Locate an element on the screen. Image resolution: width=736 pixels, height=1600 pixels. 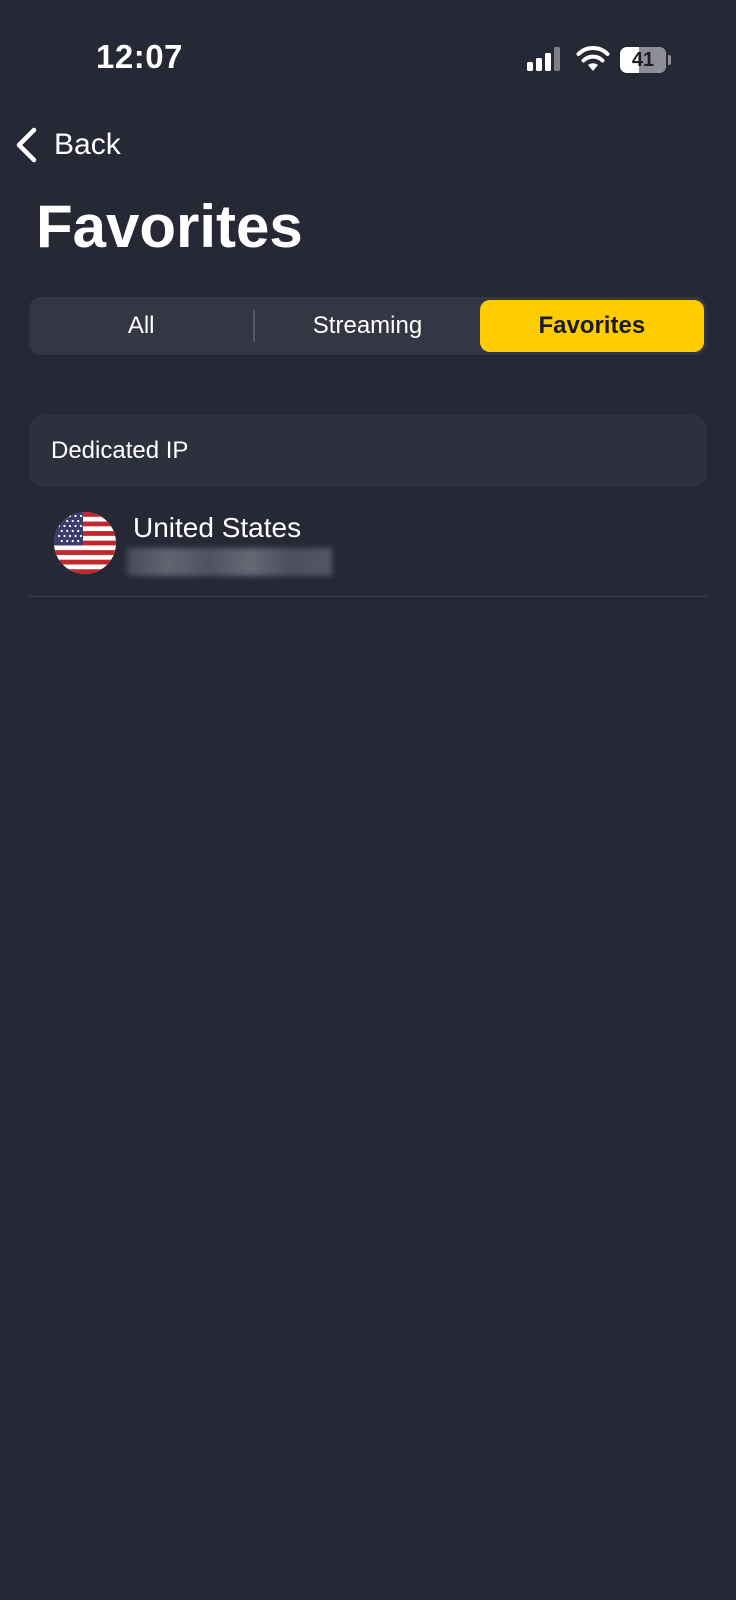
tab-streaming-label: Streaming is located at coordinates (367, 325).